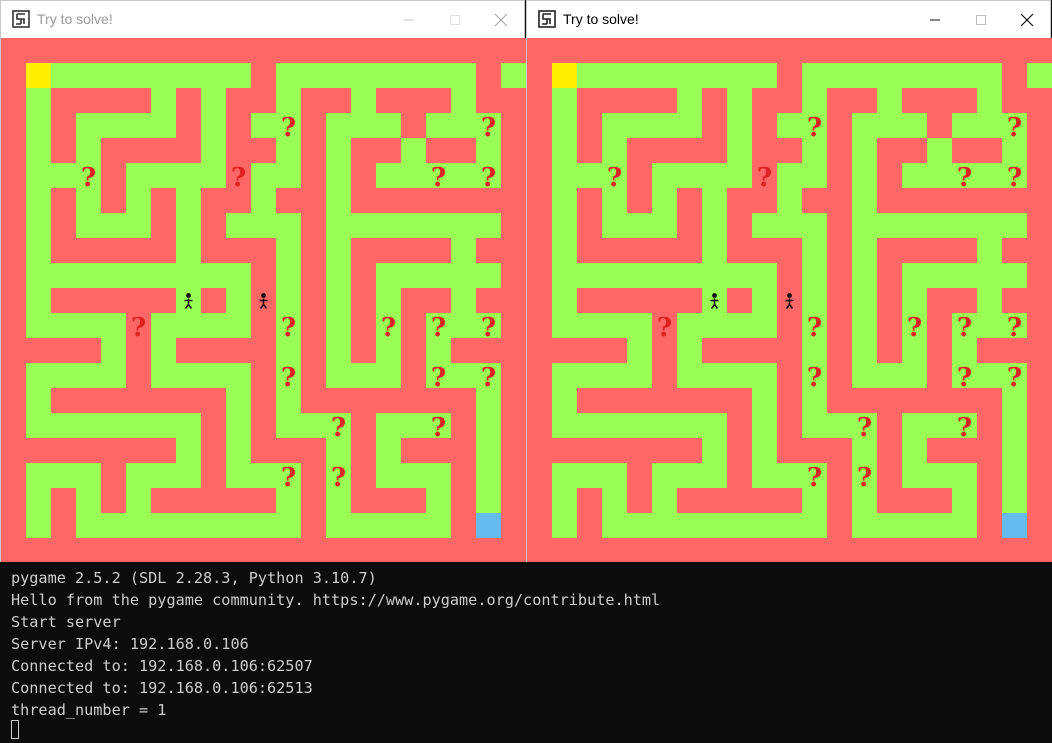 The height and width of the screenshot is (743, 1052). What do you see at coordinates (564, 75) in the screenshot?
I see `maze-start-cell` at bounding box center [564, 75].